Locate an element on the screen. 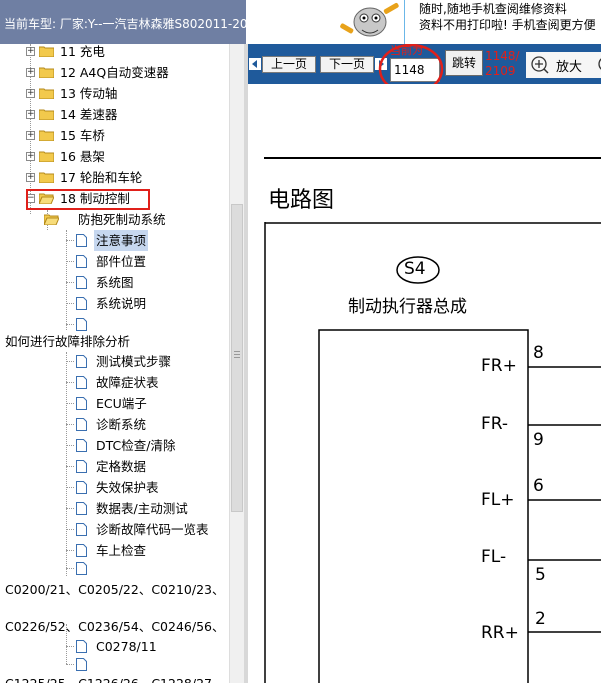 This screenshot has height=683, width=601. tree-chapter-18: − 18 制动控制 is located at coordinates (114, 199).